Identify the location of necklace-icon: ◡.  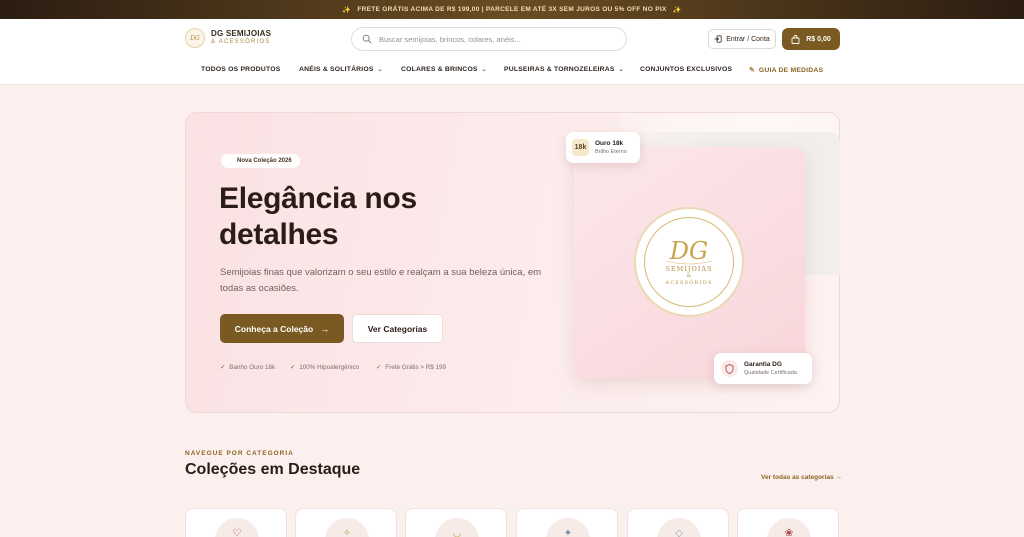
(457, 527).